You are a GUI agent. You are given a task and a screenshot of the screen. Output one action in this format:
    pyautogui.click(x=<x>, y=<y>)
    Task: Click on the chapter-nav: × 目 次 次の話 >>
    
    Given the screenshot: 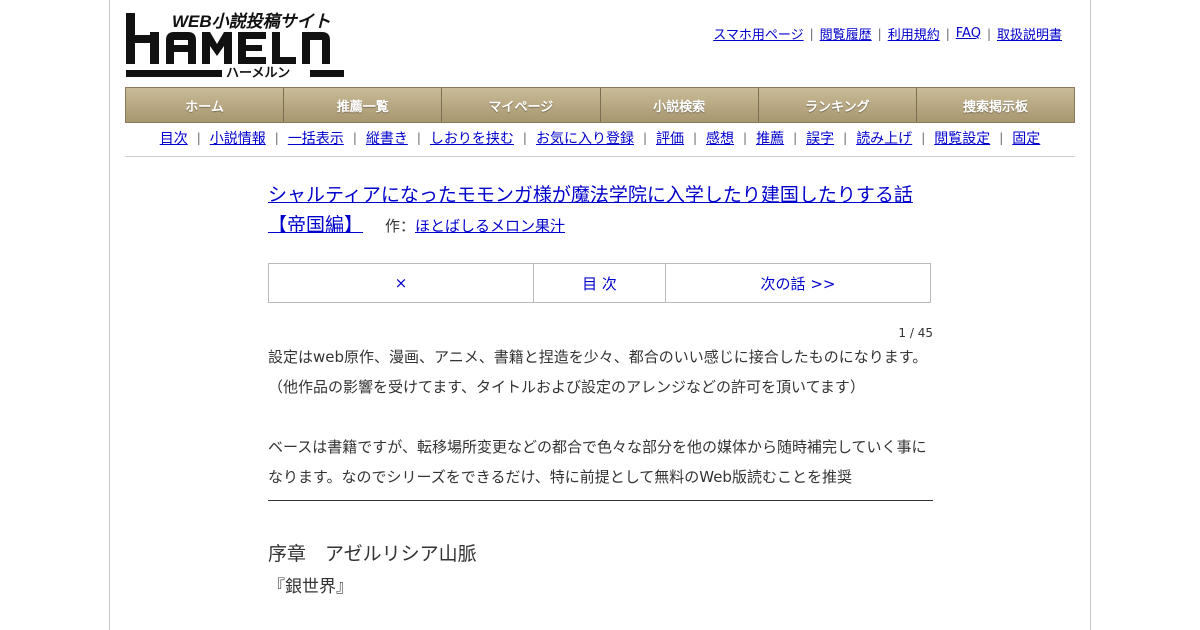 What is the action you would take?
    pyautogui.click(x=599, y=283)
    